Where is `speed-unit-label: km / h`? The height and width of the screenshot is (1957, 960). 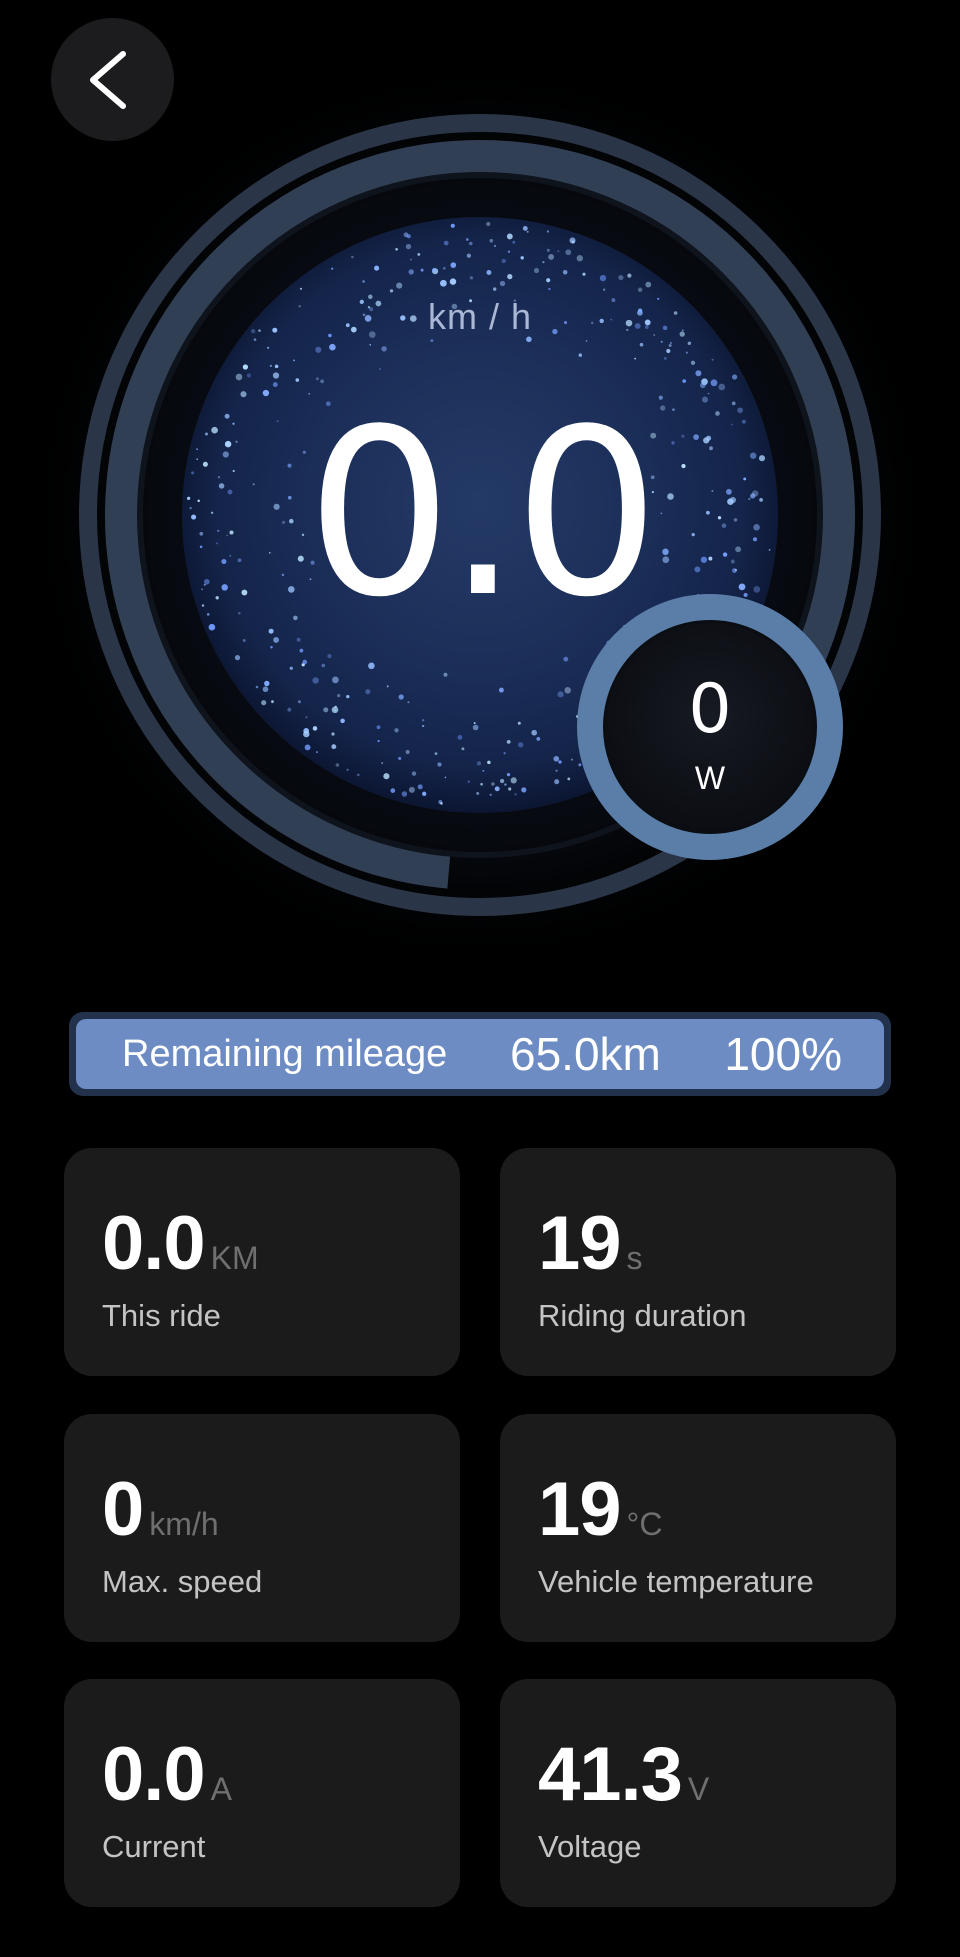
speed-unit-label: km / h is located at coordinates (479, 316).